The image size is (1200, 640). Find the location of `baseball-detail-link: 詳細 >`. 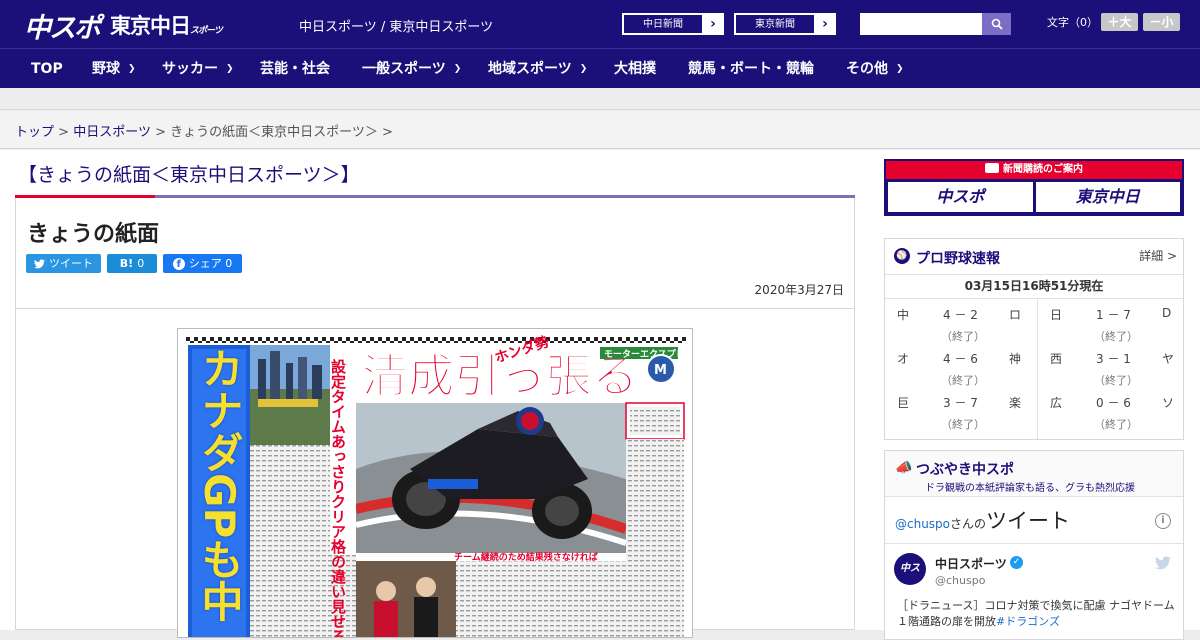

baseball-detail-link: 詳細 > is located at coordinates (1158, 255).